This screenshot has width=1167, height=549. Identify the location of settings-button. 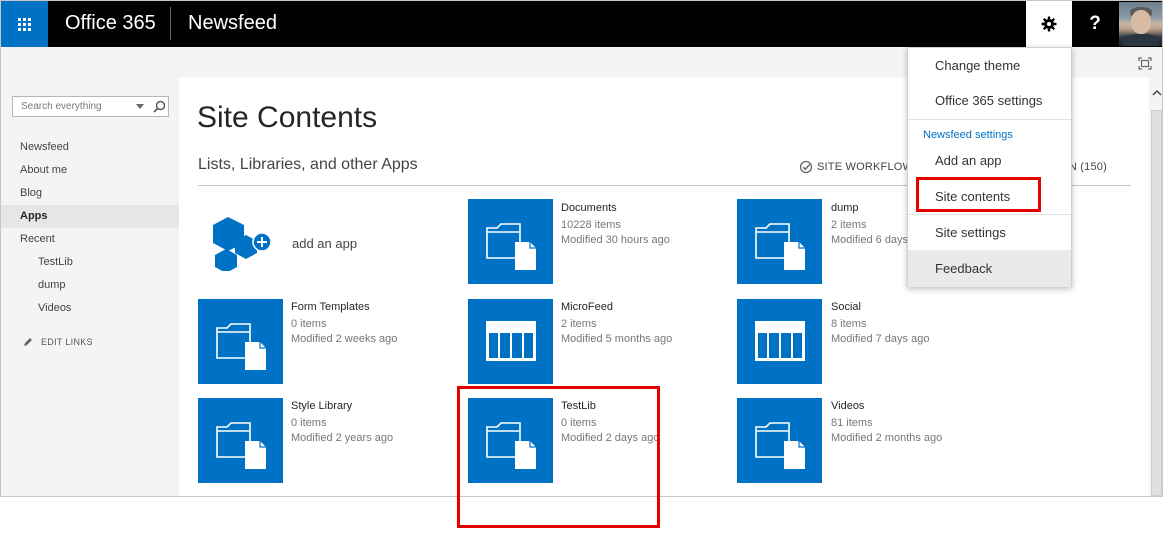
(1049, 24).